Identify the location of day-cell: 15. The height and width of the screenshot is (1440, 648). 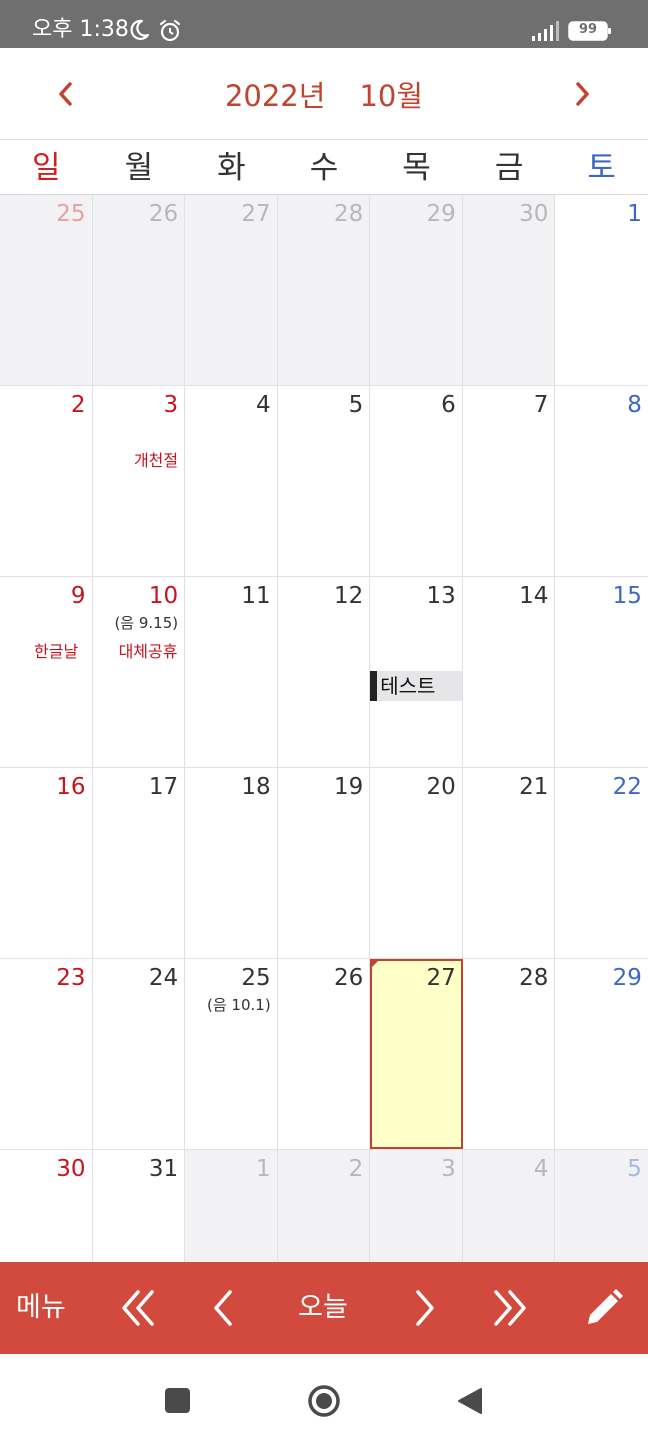
(601, 672).